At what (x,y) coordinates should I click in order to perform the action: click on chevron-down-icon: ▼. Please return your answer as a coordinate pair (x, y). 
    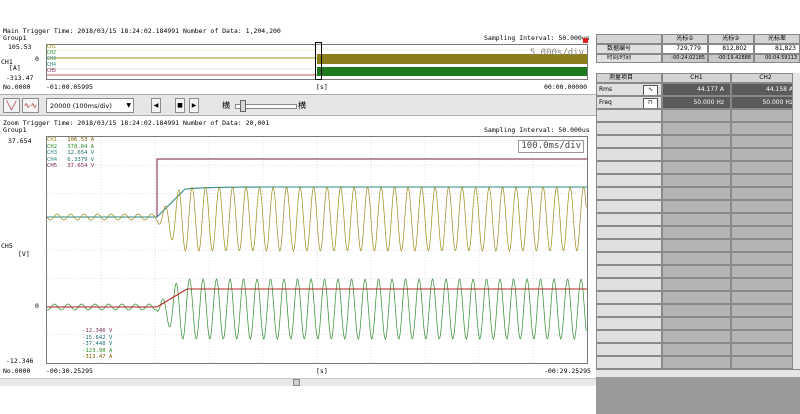
    Looking at the image, I should click on (128, 105).